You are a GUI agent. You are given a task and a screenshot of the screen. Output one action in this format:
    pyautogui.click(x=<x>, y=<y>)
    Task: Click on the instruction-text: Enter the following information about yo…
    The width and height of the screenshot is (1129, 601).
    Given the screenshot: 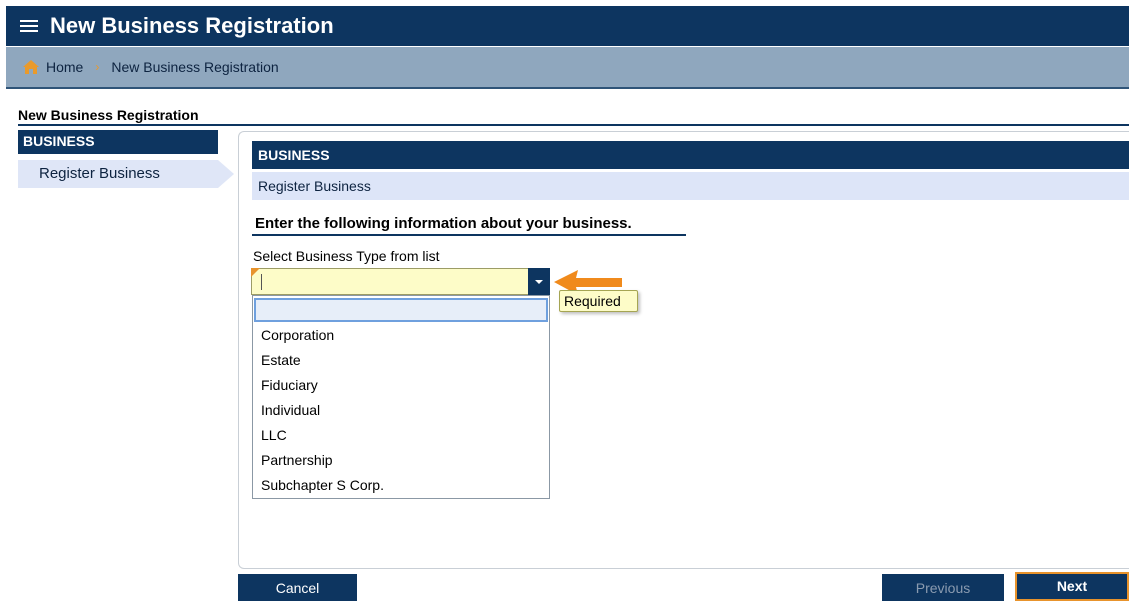 What is the action you would take?
    pyautogui.click(x=443, y=223)
    